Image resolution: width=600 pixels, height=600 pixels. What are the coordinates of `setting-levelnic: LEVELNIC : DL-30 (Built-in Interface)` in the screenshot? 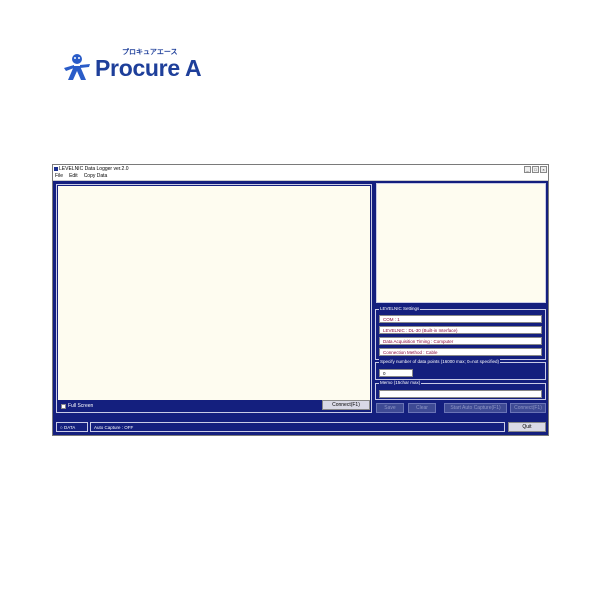 It's located at (460, 330).